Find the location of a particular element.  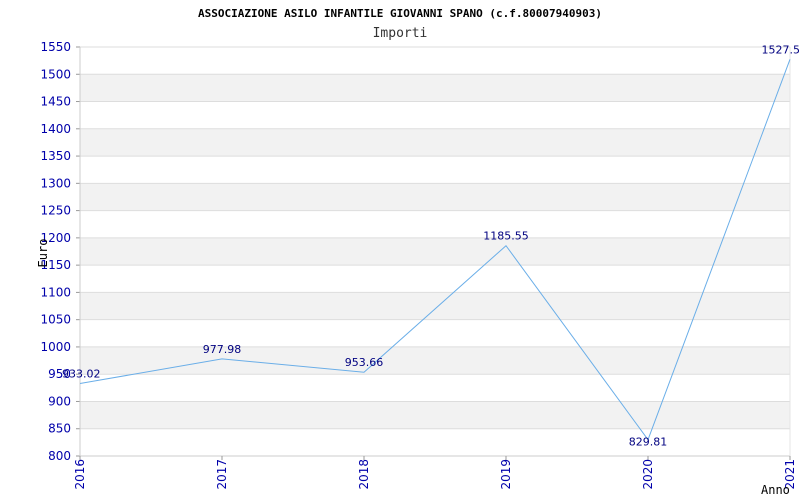

y-axis-label: Euro is located at coordinates (43, 253).